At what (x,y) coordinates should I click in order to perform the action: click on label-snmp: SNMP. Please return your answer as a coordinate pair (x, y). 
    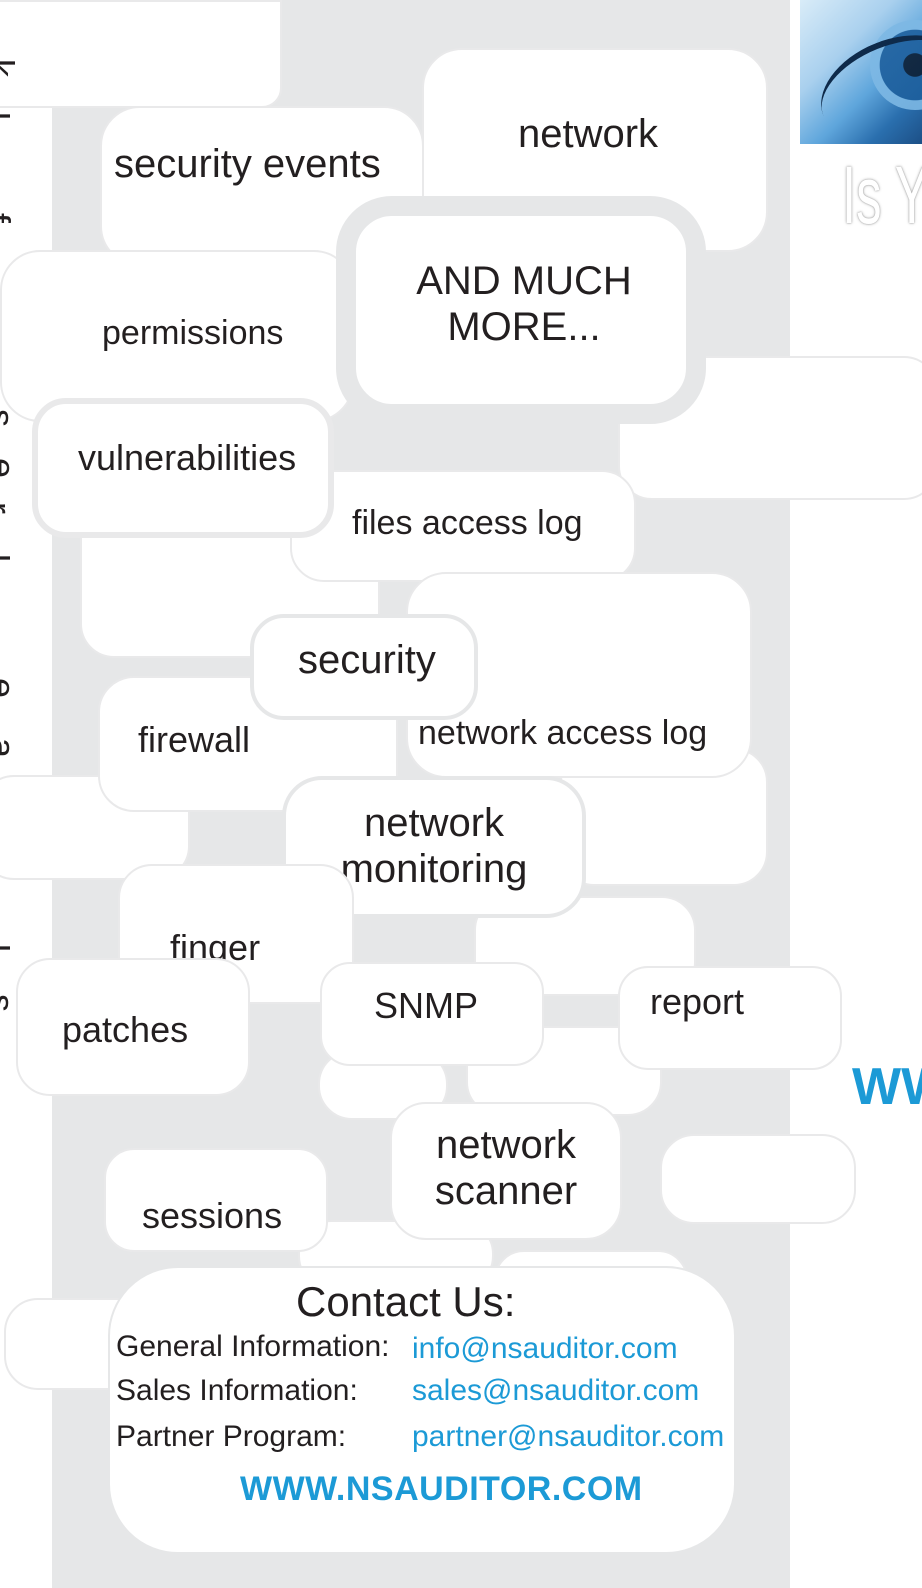
    Looking at the image, I should click on (426, 1005).